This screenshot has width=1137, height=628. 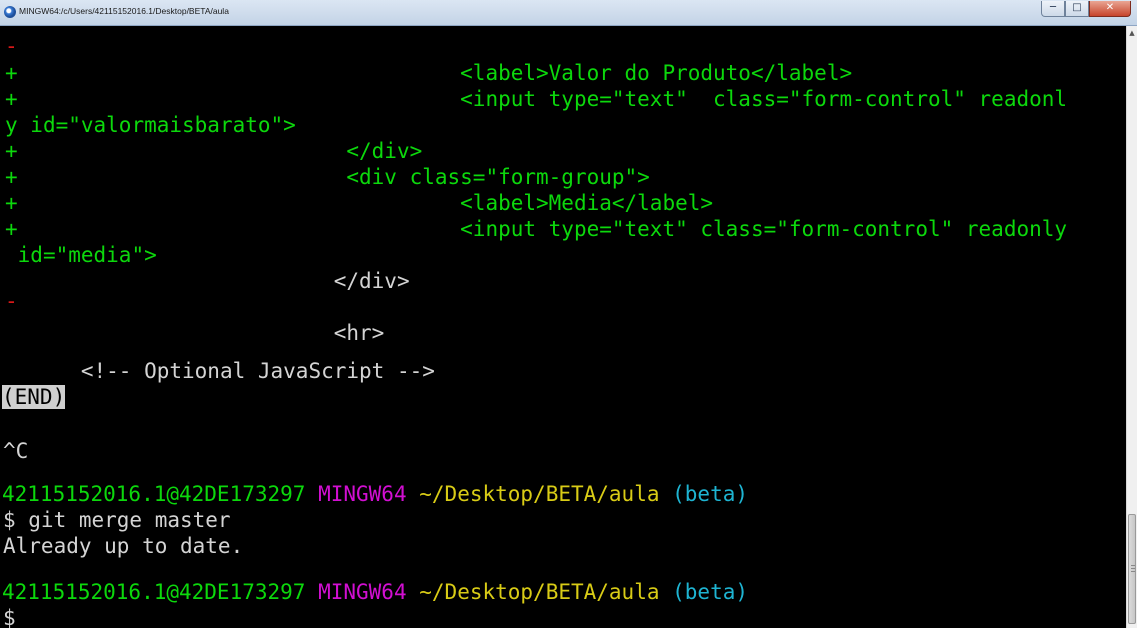 I want to click on pager-end-label: (END), so click(x=34, y=397).